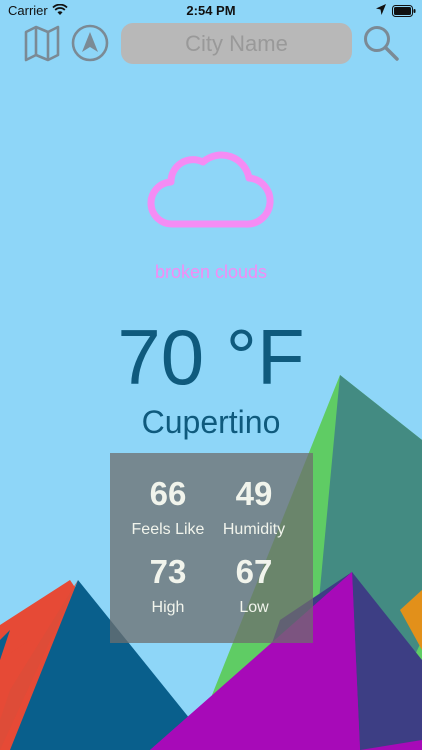 This screenshot has width=422, height=750. What do you see at coordinates (210, 189) in the screenshot?
I see `cloud-icon` at bounding box center [210, 189].